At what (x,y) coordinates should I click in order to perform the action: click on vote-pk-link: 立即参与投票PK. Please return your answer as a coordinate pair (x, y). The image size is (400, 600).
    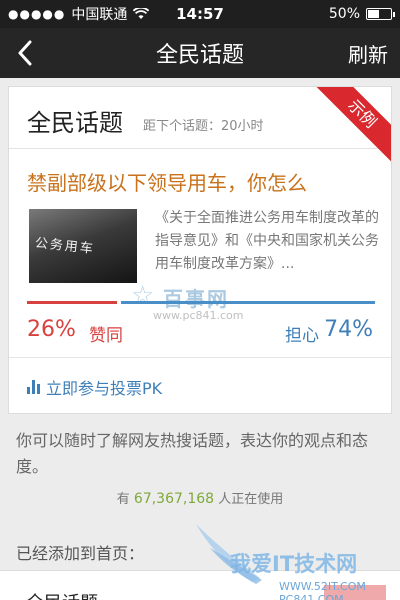
    Looking at the image, I should click on (94, 387).